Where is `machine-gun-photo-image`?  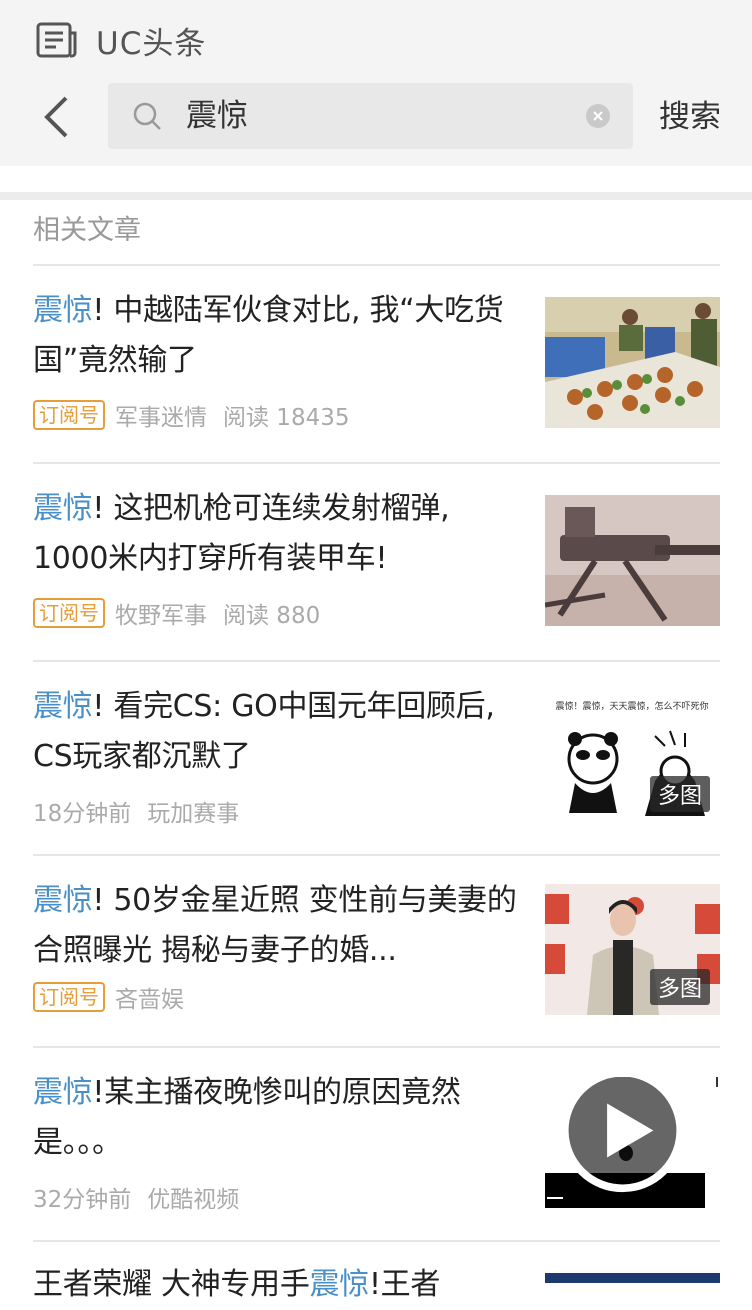 machine-gun-photo-image is located at coordinates (632, 560).